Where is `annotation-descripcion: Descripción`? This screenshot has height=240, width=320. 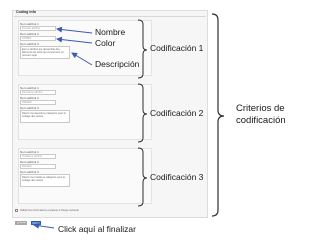 annotation-descripcion: Descripción is located at coordinates (117, 64).